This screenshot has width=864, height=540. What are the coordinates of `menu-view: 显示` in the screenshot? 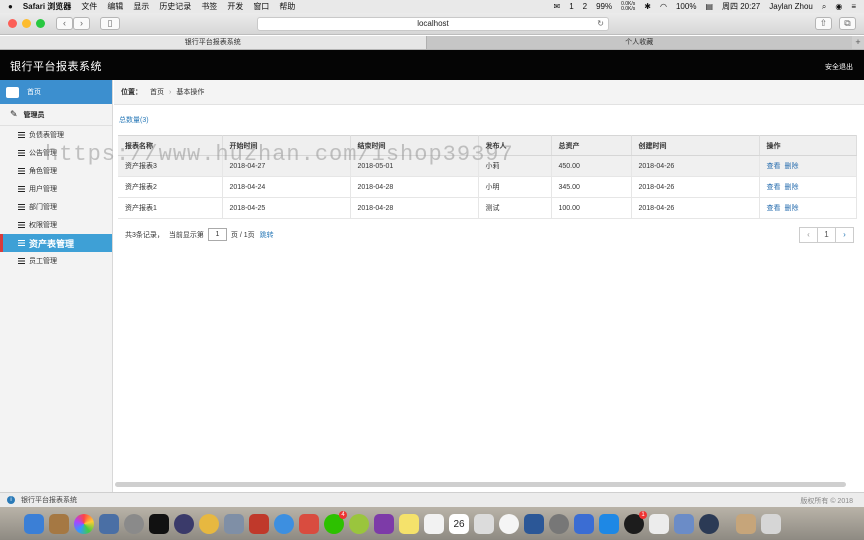 It's located at (141, 6).